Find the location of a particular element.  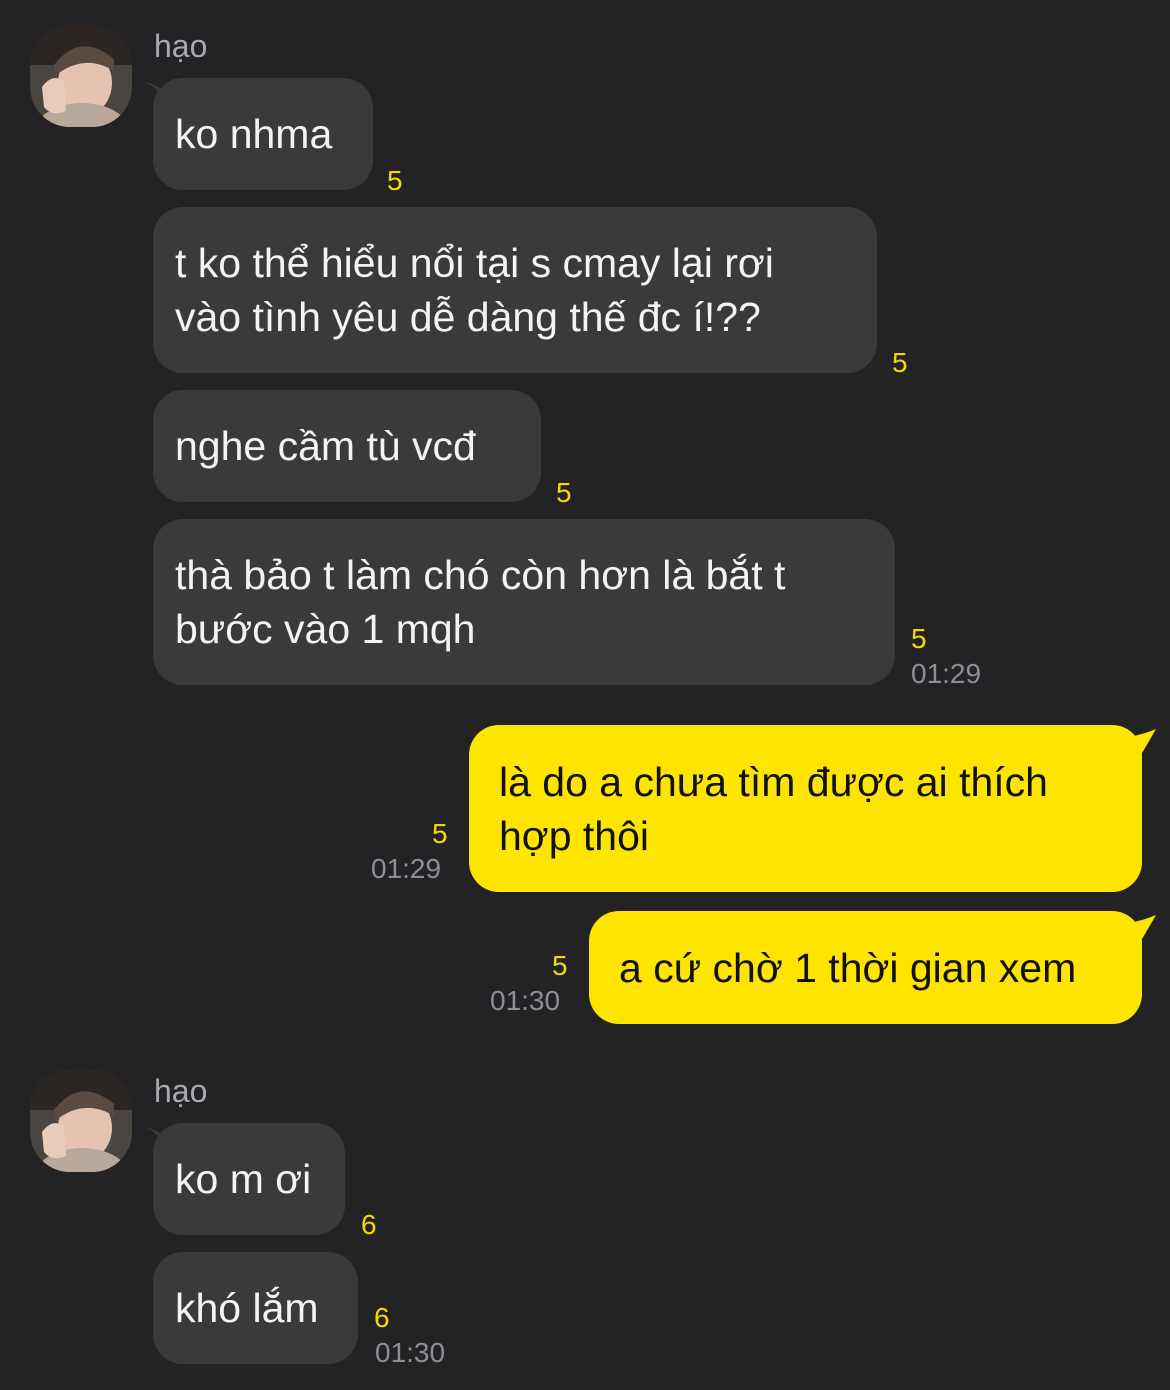

message-text: vào tình yêu dễ dàng thế đc í!?? is located at coordinates (468, 317).